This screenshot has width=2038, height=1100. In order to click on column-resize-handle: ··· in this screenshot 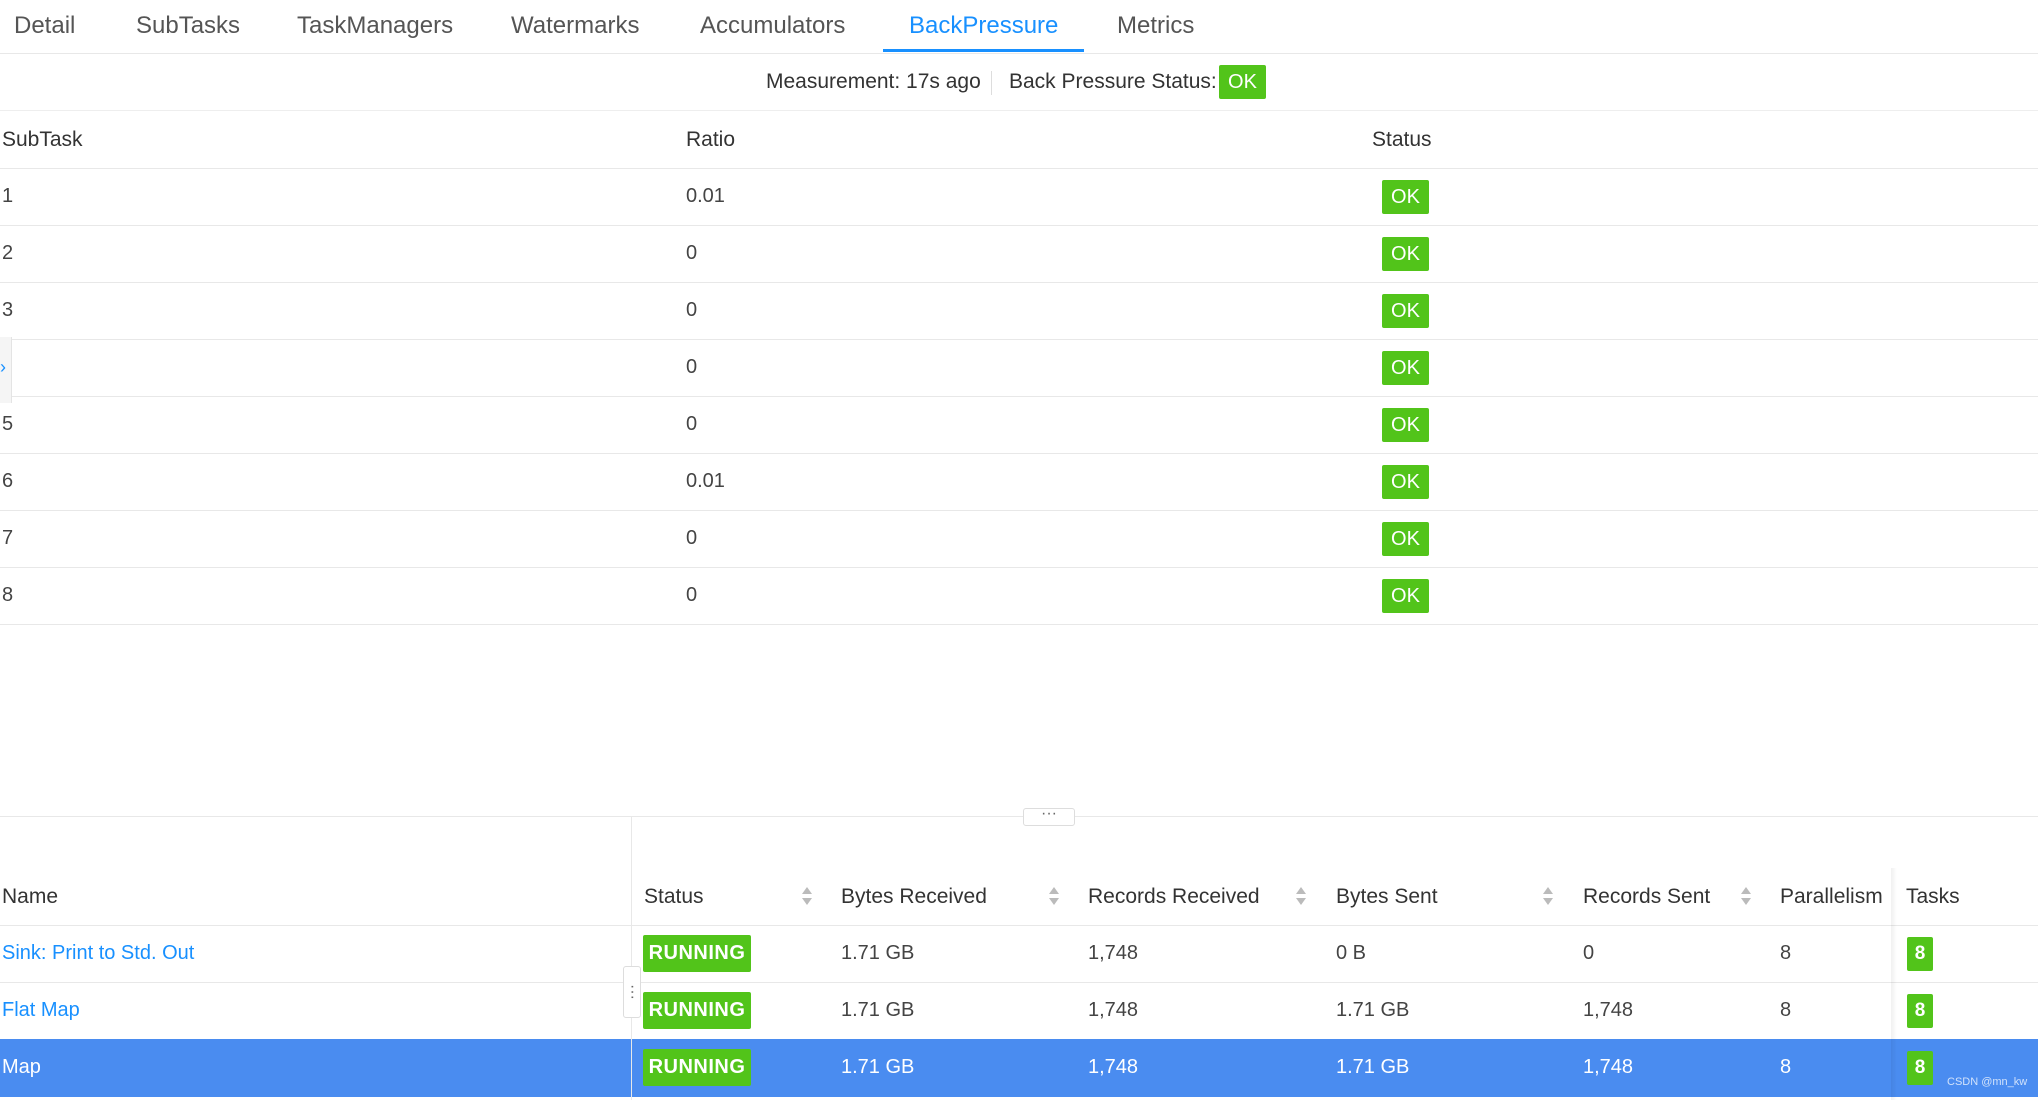, I will do `click(632, 992)`.